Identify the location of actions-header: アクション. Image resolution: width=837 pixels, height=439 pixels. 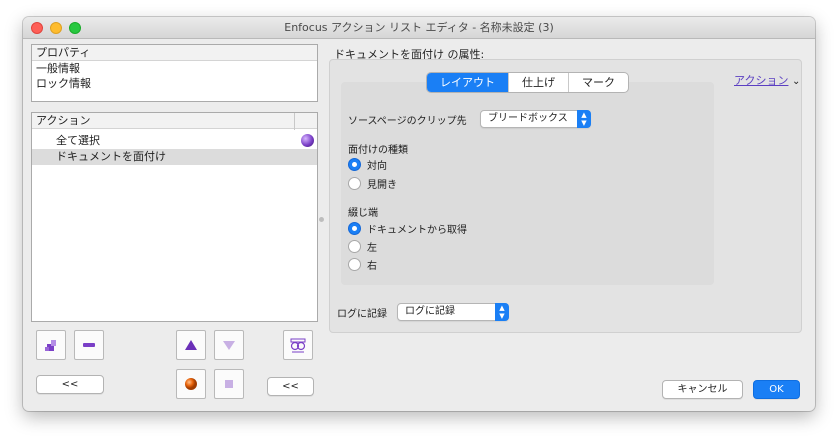
(174, 121).